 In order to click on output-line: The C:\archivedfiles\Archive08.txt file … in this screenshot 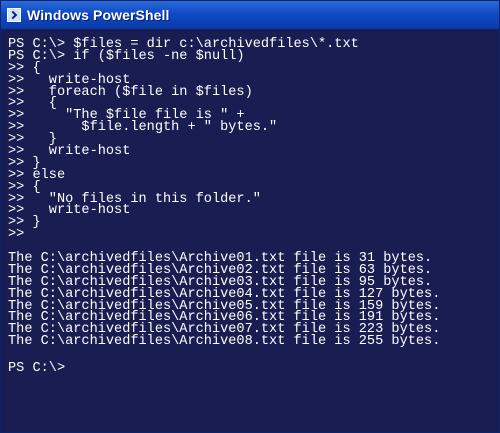, I will do `click(224, 342)`.